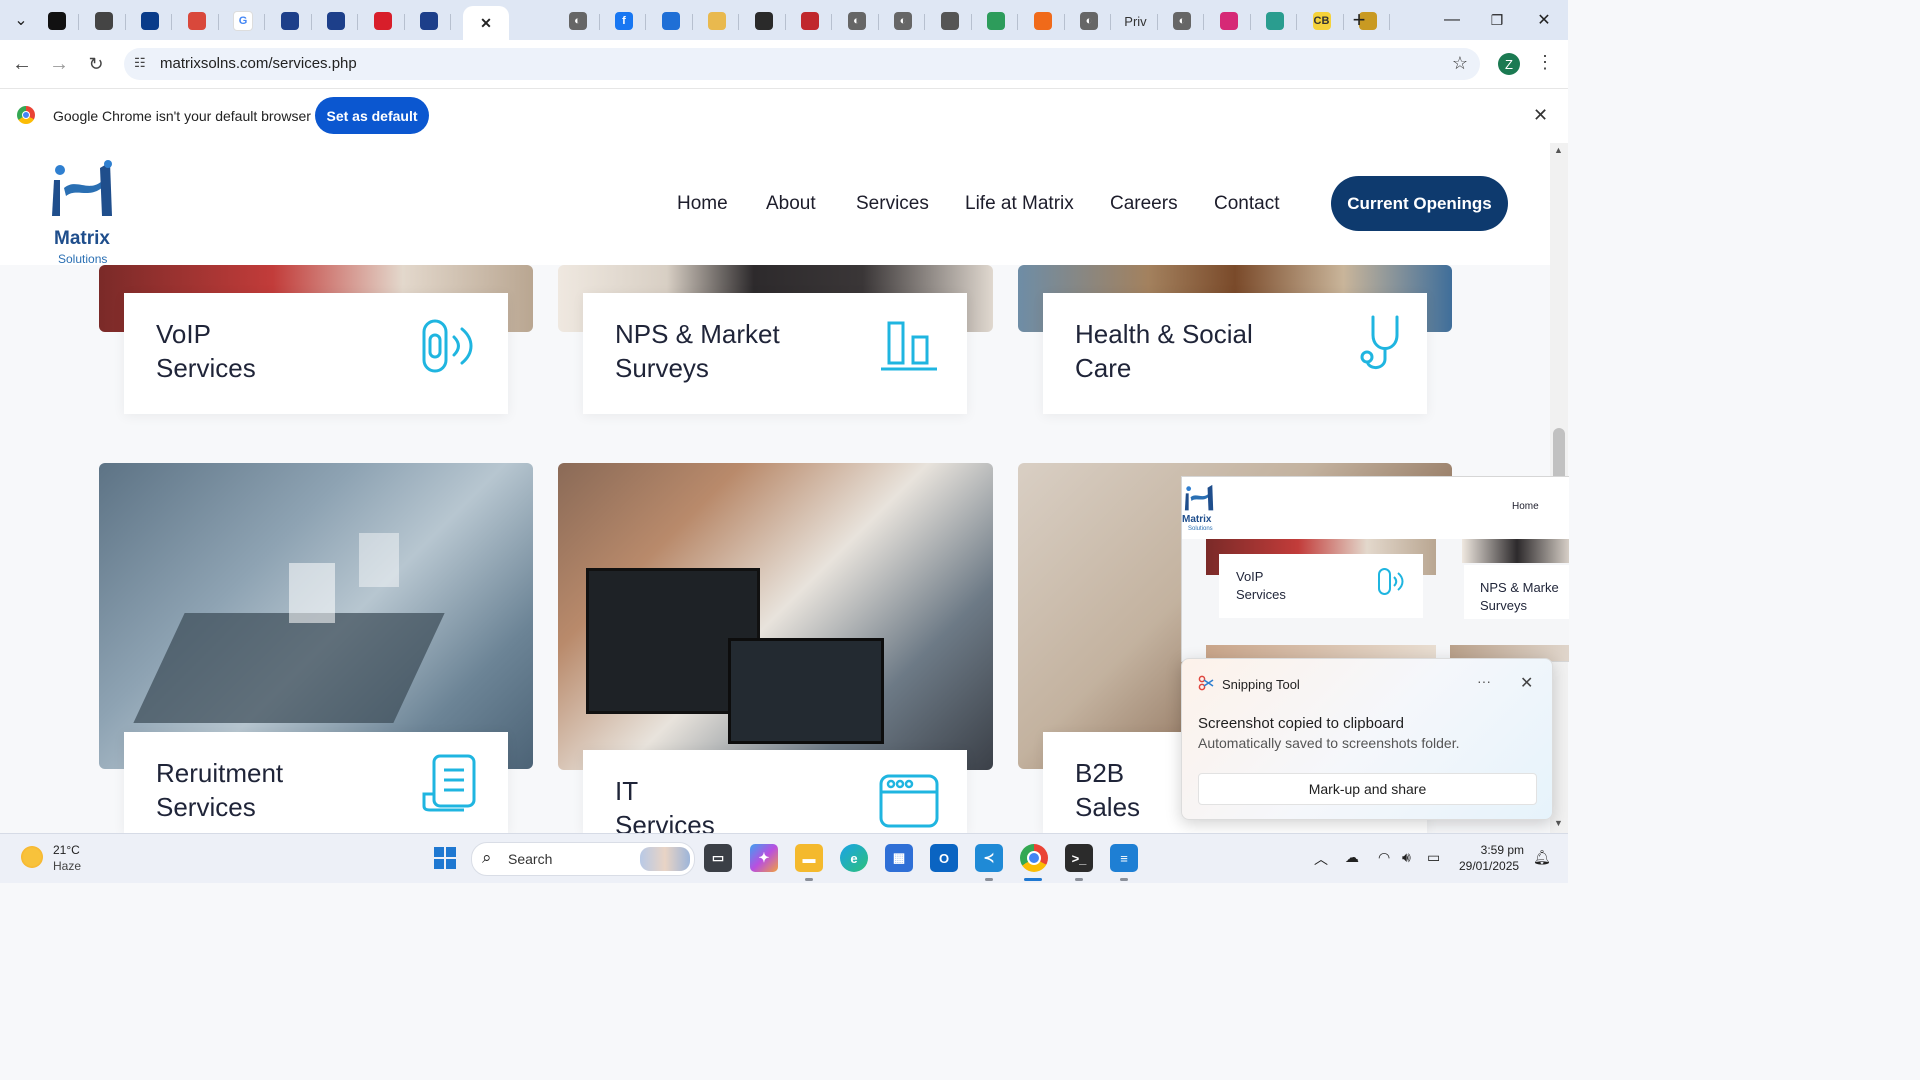  I want to click on calendar-icon, so click(810, 21).